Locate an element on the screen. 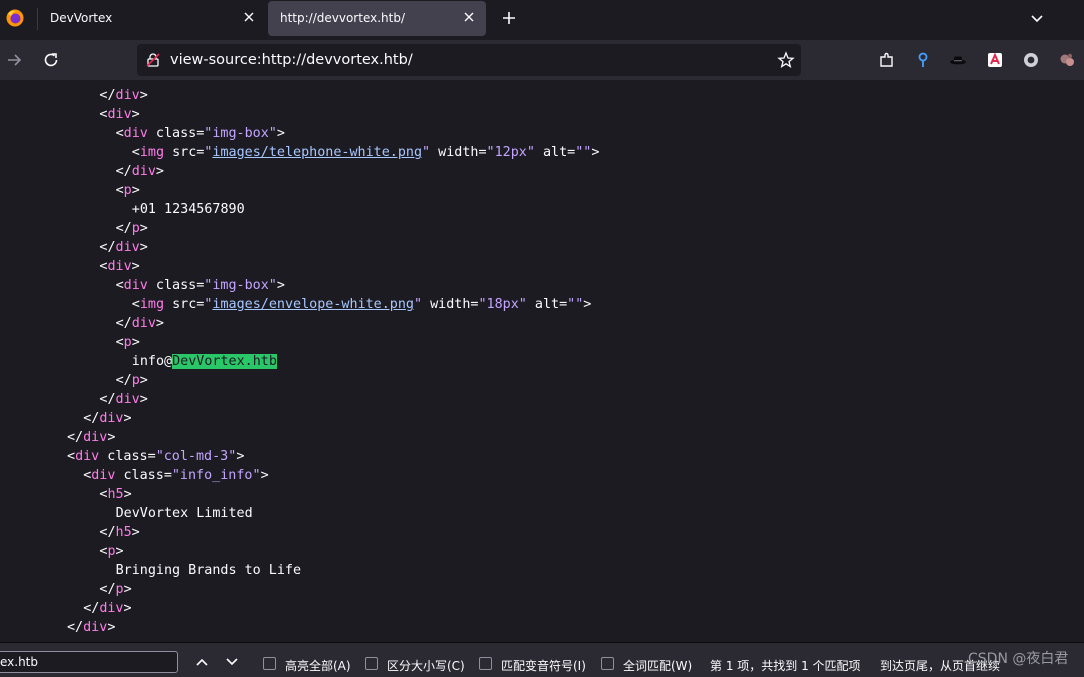  list-all-tabs-chevron-icon is located at coordinates (1037, 18).